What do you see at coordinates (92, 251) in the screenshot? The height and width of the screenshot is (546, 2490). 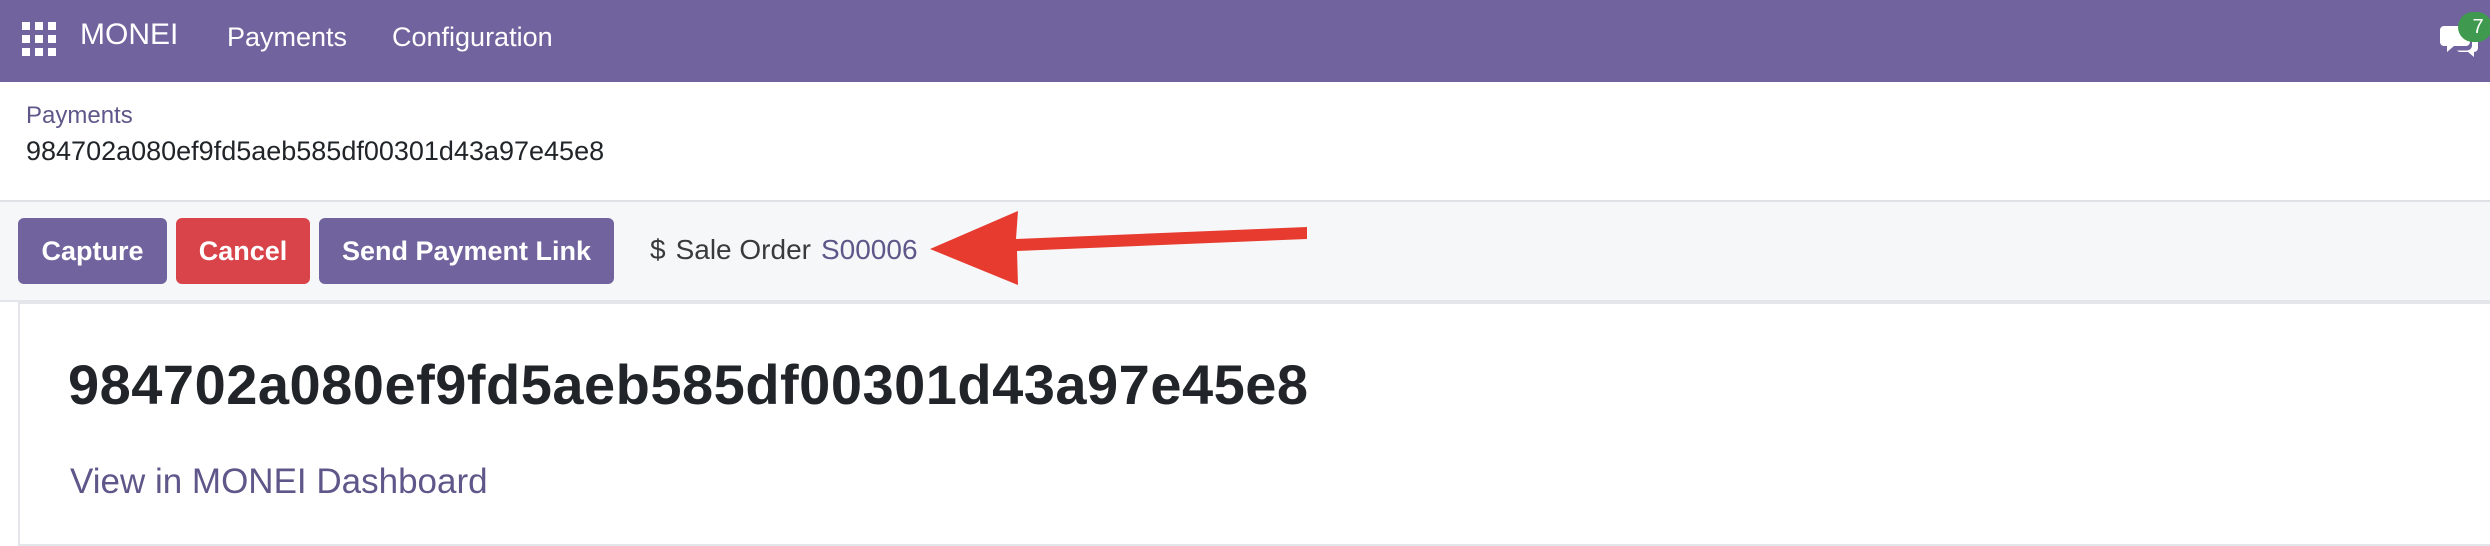 I see `capture-button: Capture` at bounding box center [92, 251].